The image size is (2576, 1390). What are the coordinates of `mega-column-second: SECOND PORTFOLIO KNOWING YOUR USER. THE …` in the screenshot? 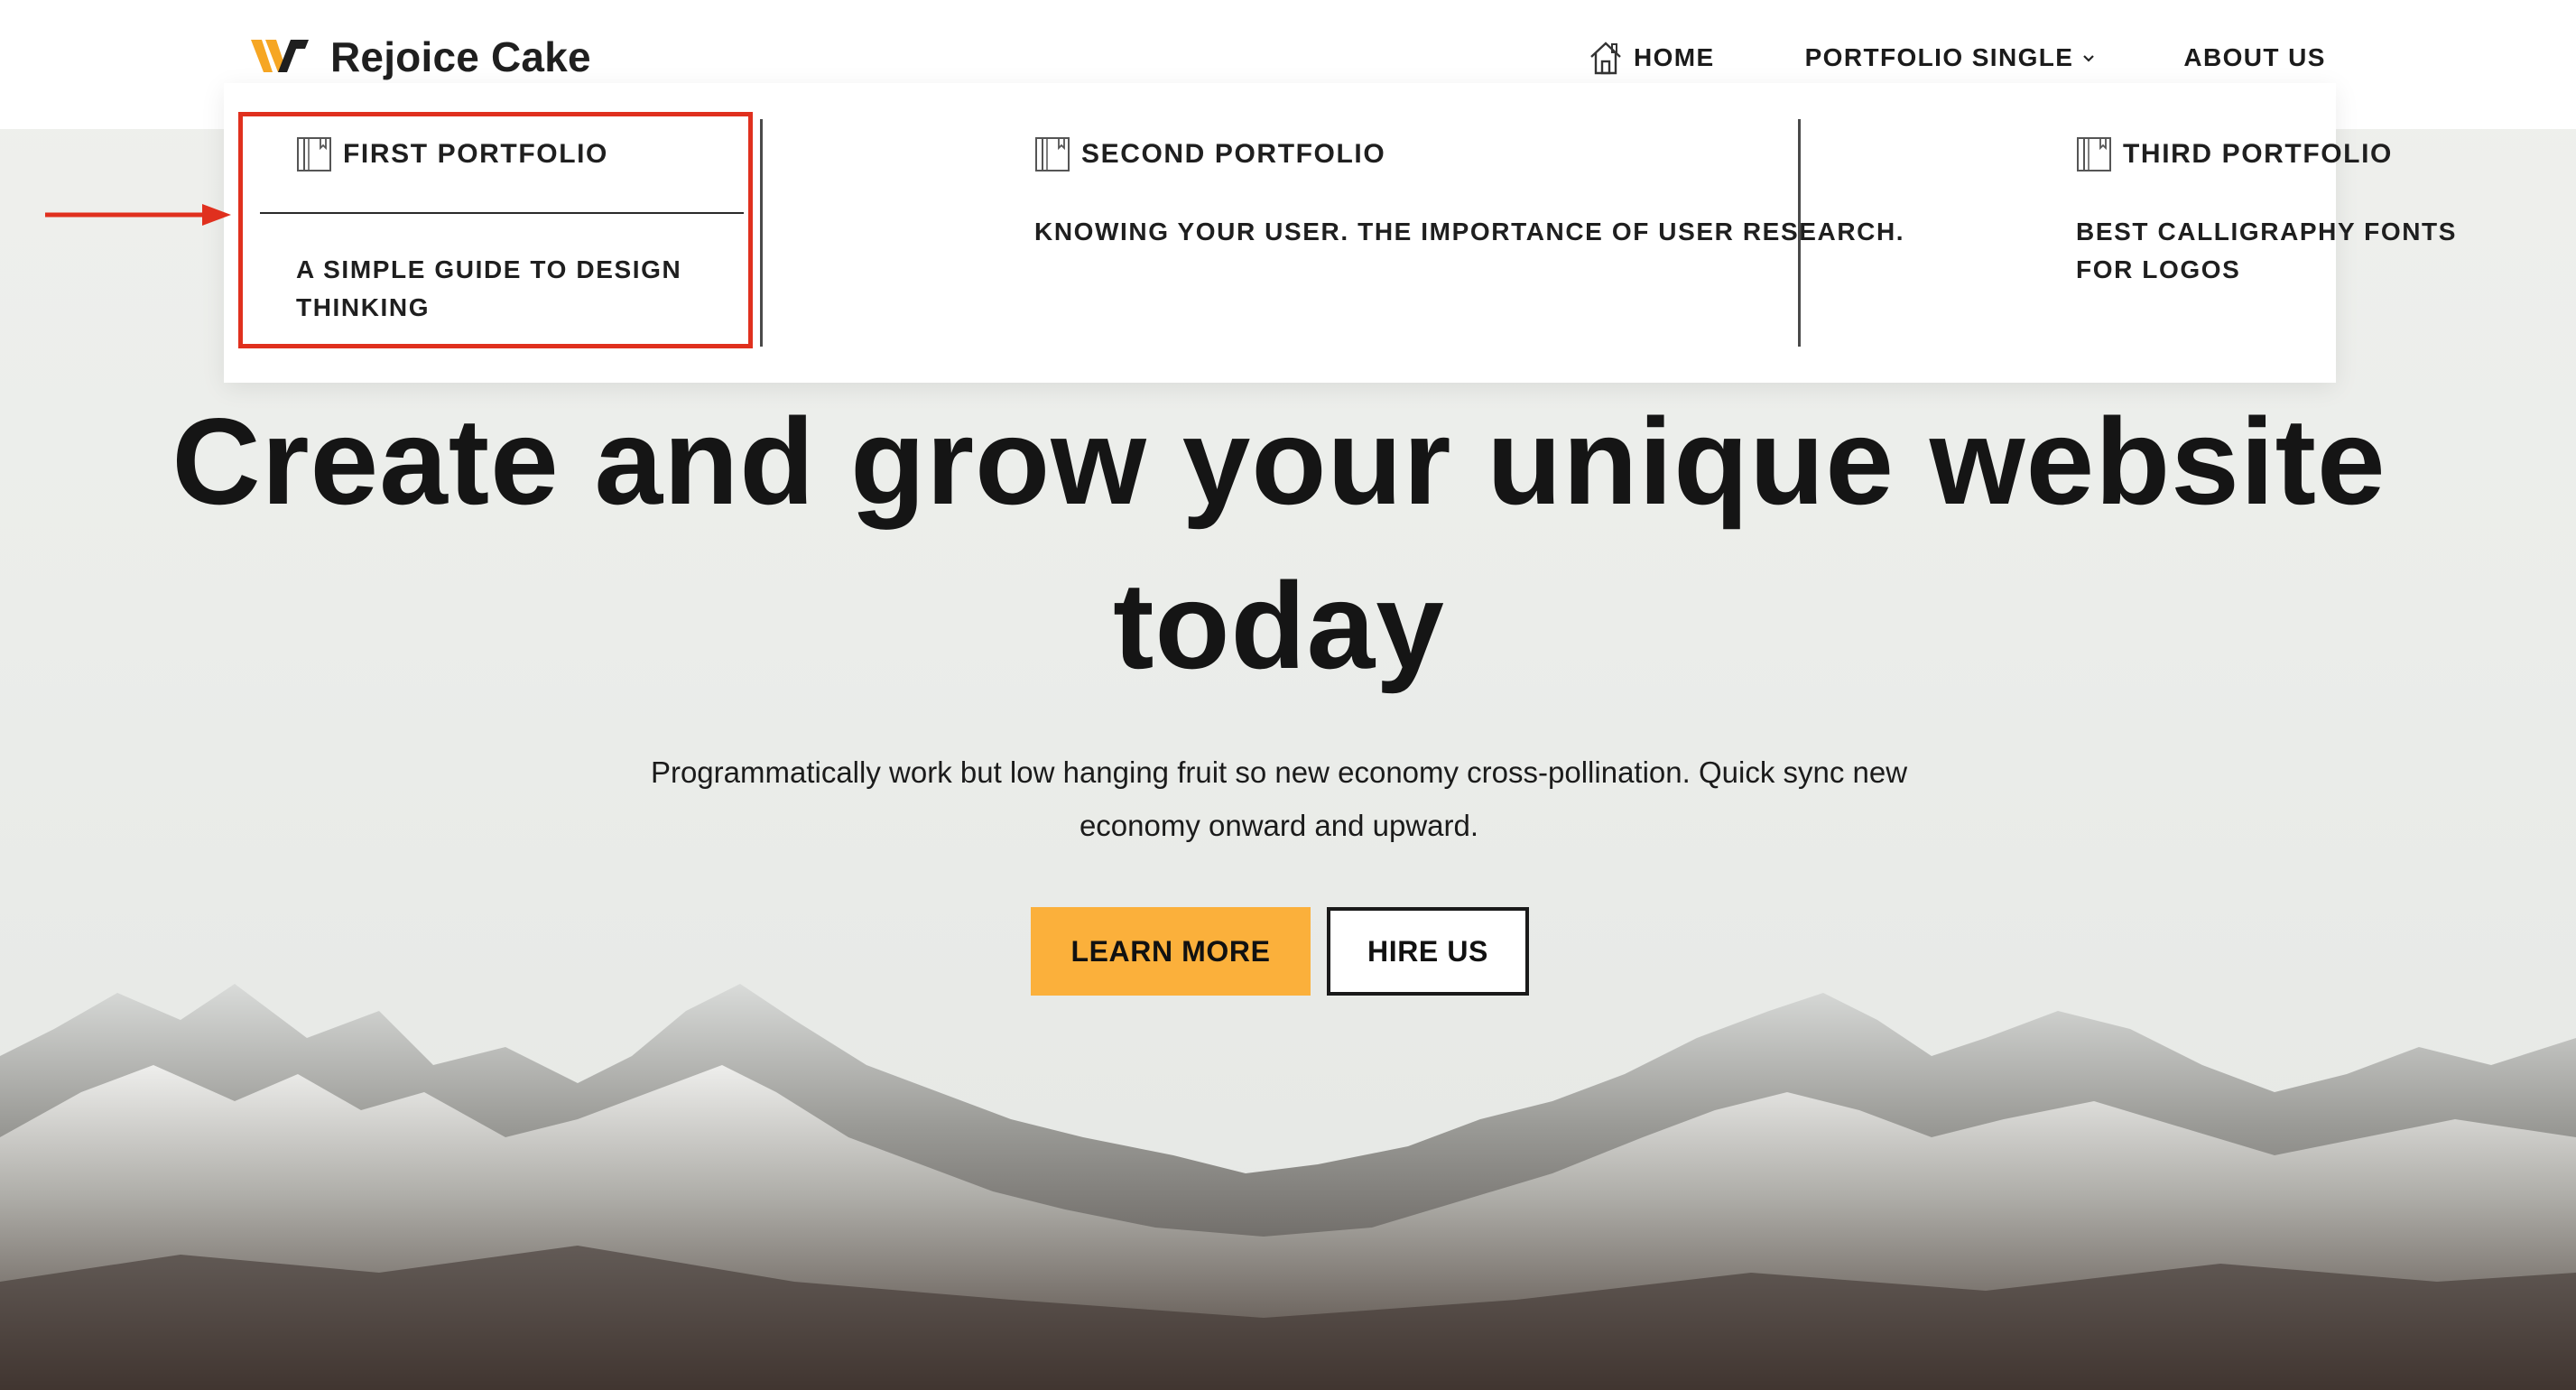 It's located at (1333, 233).